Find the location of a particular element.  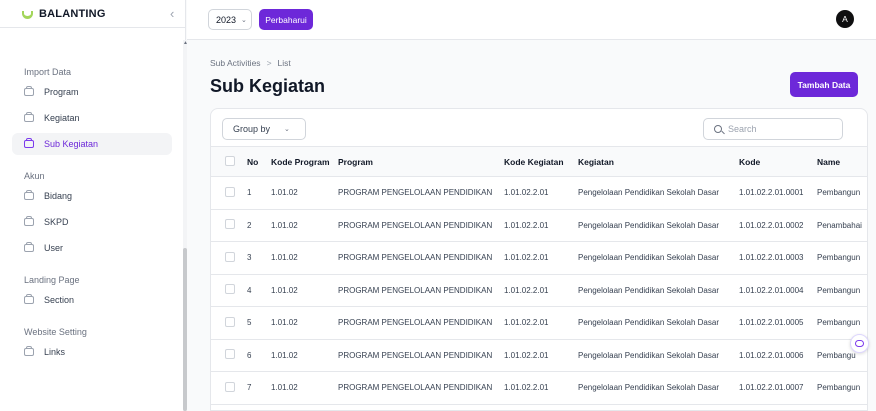

sidebar-item-label: User is located at coordinates (54, 248).